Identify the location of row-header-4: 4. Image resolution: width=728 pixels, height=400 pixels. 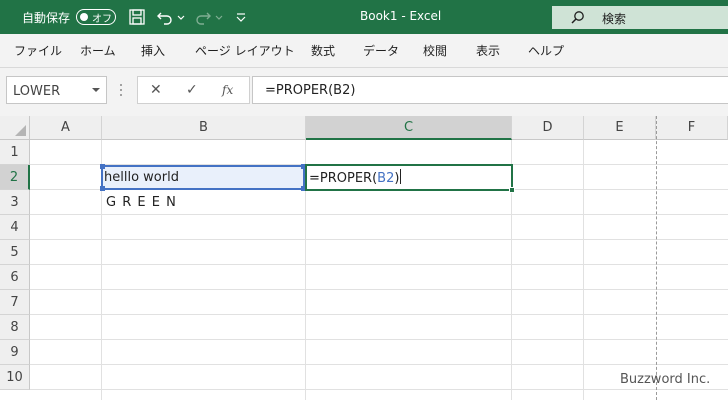
(15, 227).